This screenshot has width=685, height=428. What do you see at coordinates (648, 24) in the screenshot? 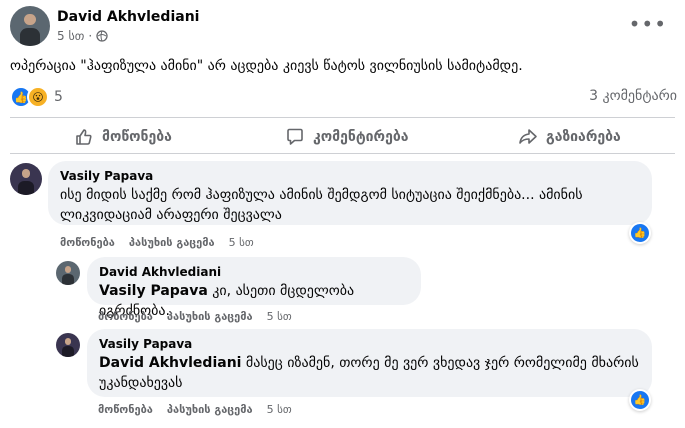
I see `more-options-icon: •••` at bounding box center [648, 24].